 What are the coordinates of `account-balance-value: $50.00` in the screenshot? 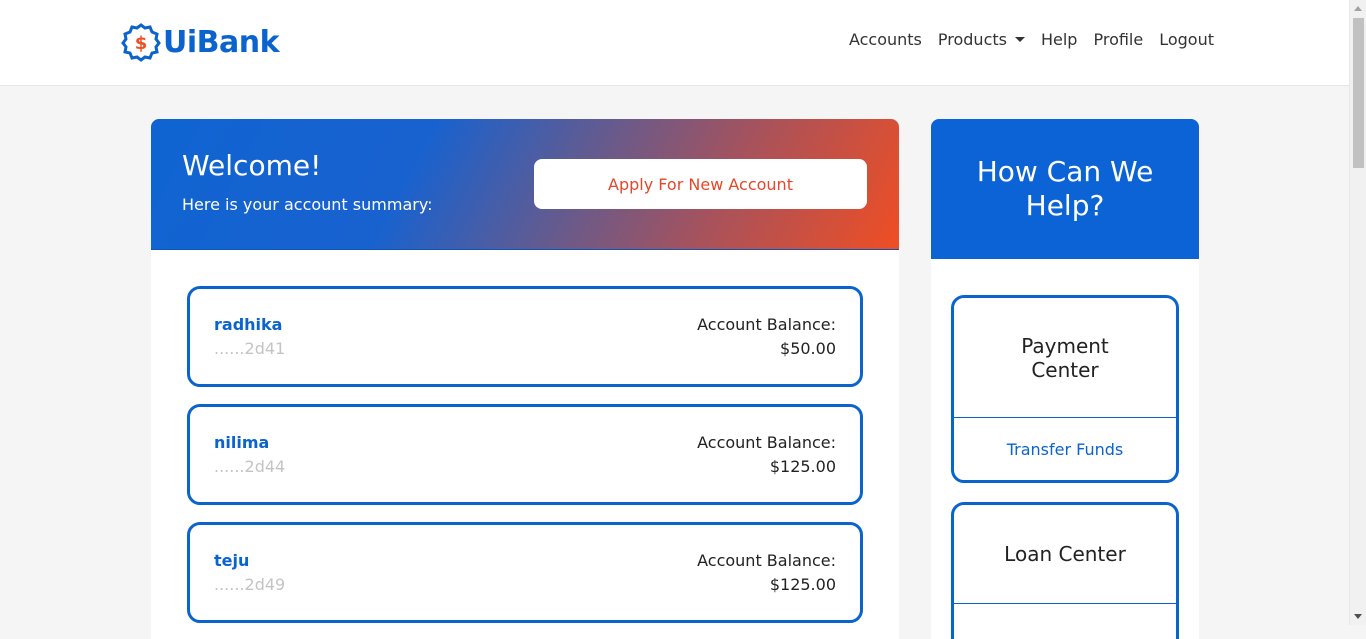 It's located at (808, 348).